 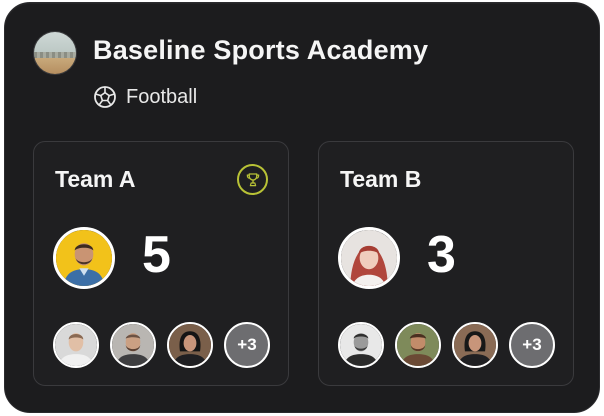 I want to click on trophy-icon, so click(x=252, y=179).